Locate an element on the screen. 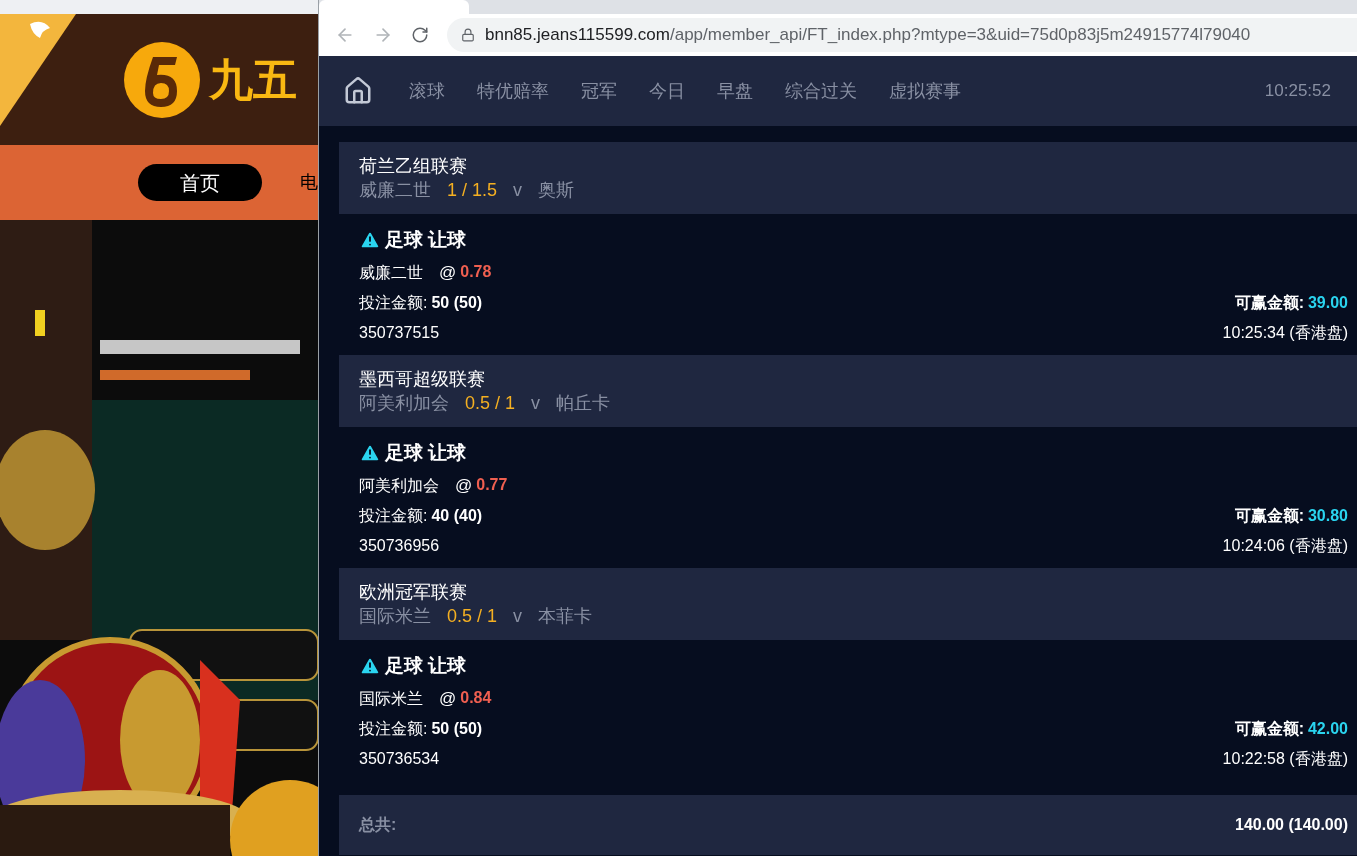 The width and height of the screenshot is (1357, 856). clock-text: 10:25:52 is located at coordinates (1297, 91).